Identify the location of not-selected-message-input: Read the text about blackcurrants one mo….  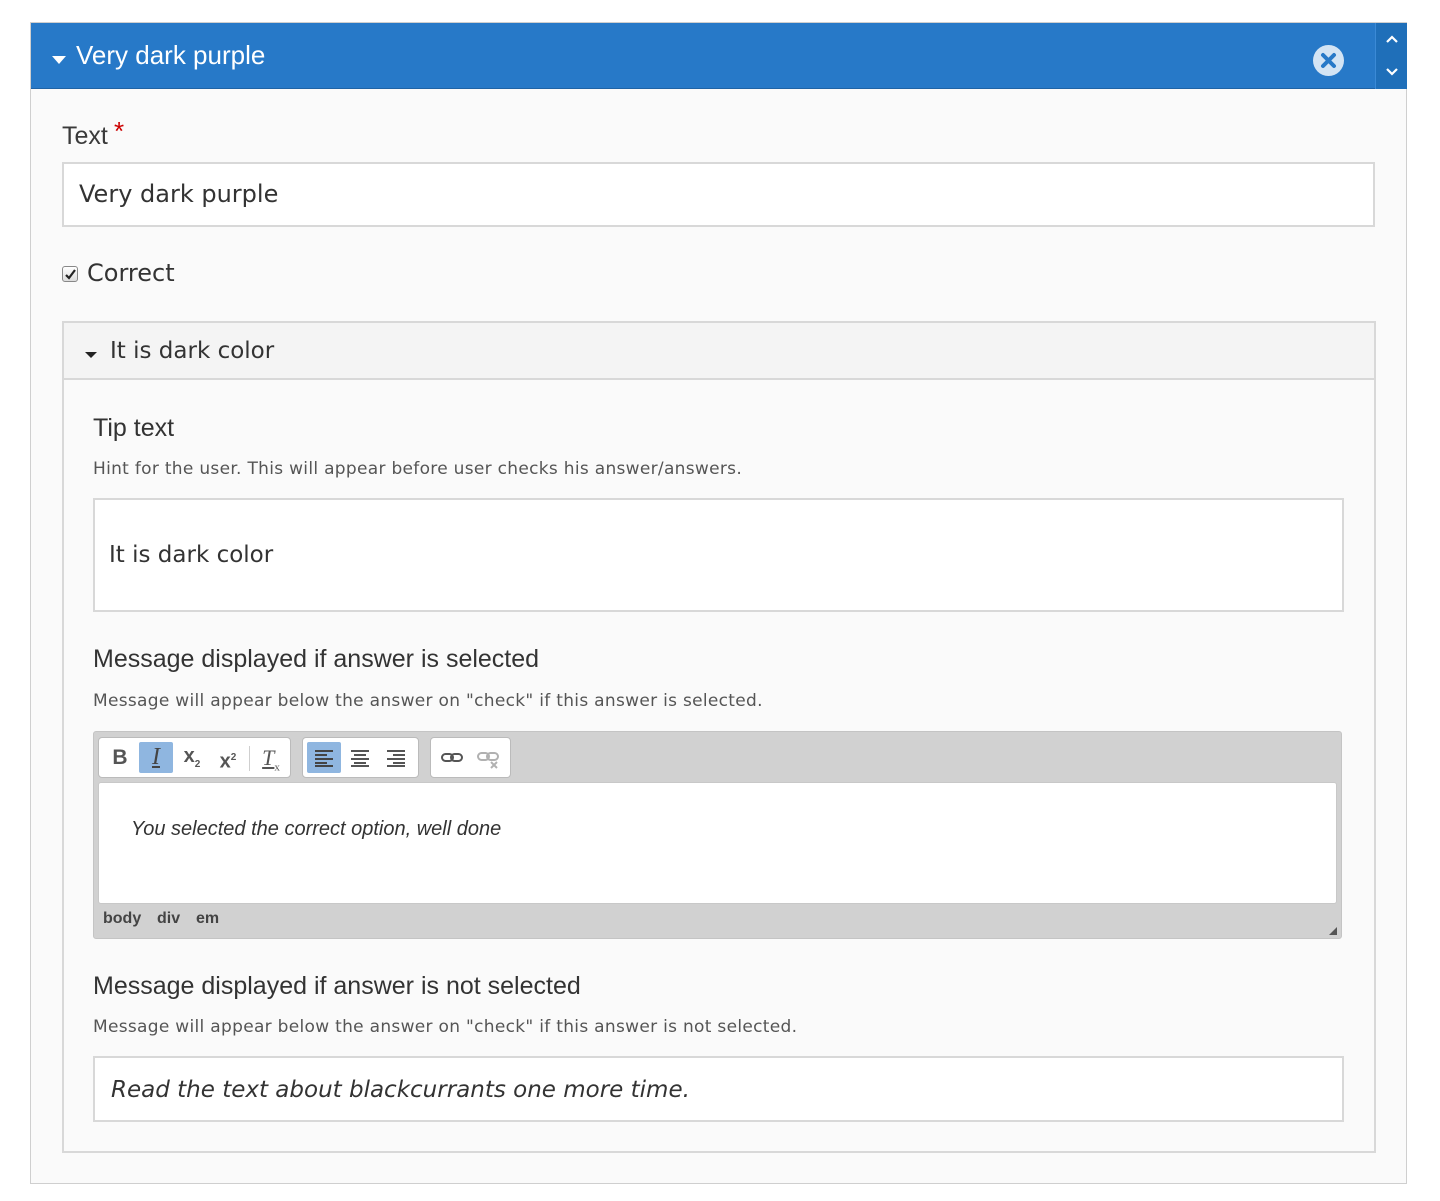
(718, 1089).